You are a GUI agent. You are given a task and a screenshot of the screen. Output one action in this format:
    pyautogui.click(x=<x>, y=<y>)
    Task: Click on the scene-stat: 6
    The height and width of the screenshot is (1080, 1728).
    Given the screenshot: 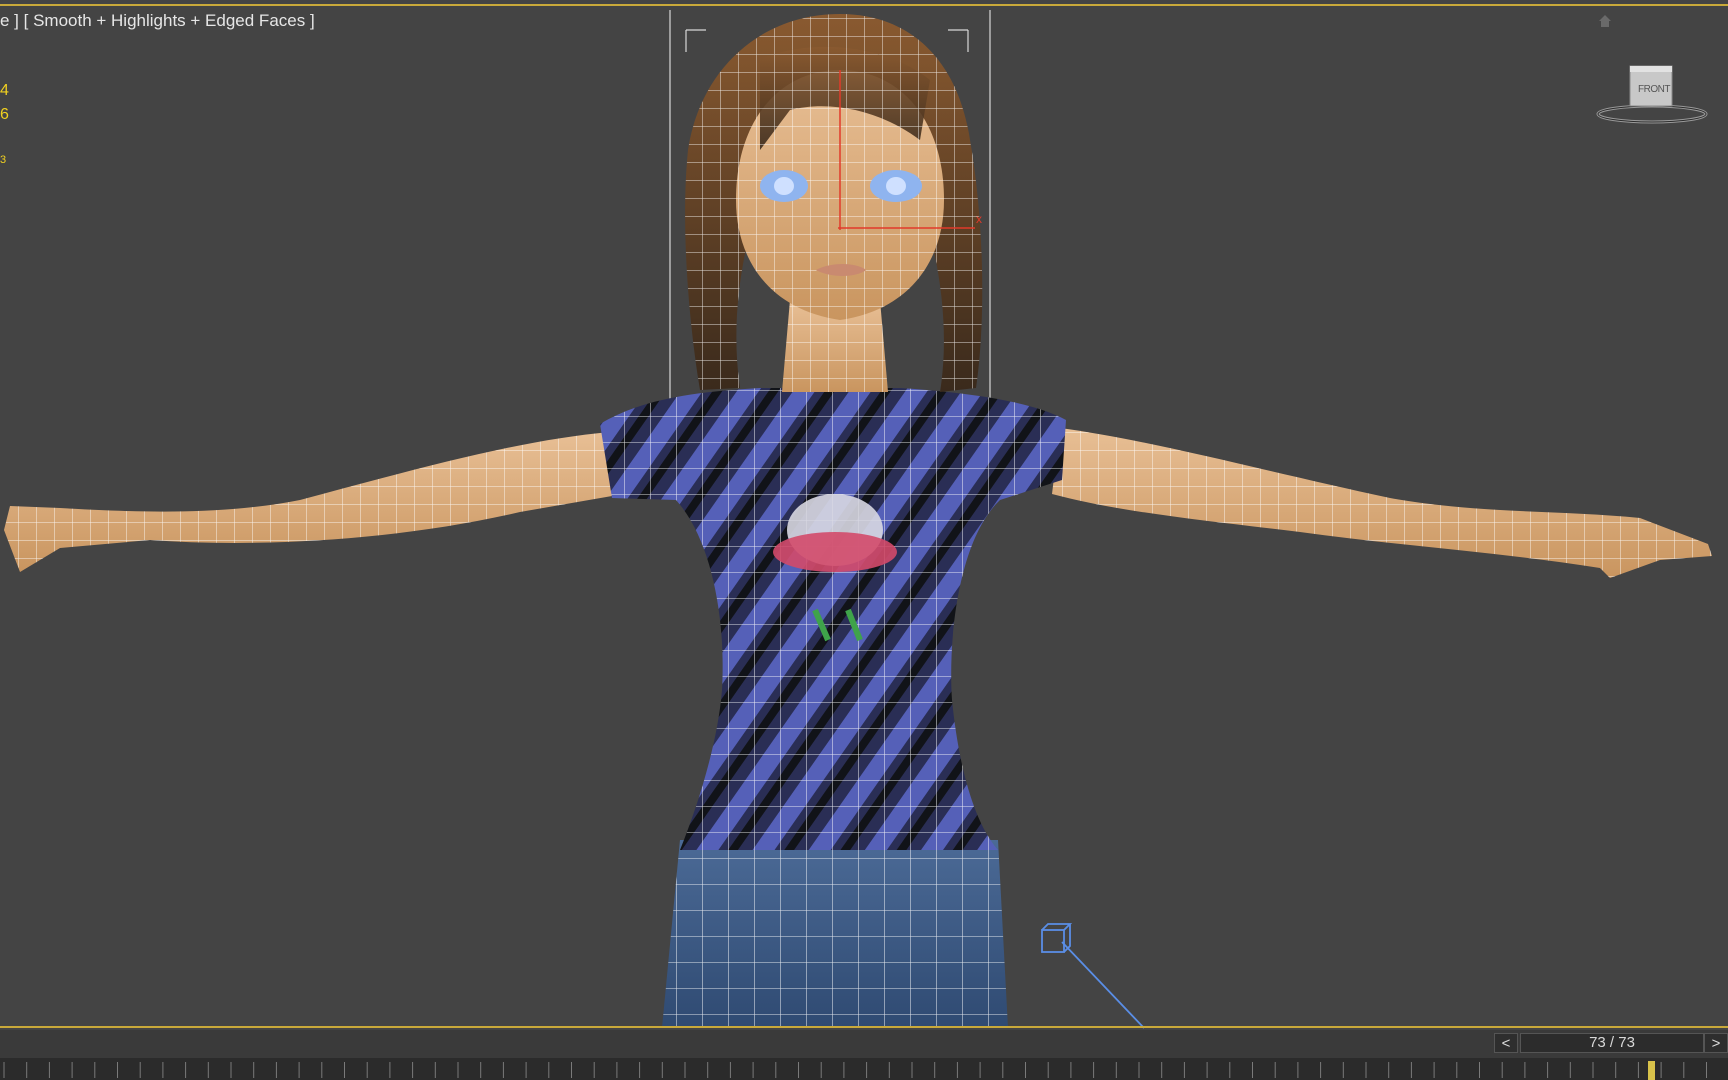 What is the action you would take?
    pyautogui.click(x=4, y=114)
    